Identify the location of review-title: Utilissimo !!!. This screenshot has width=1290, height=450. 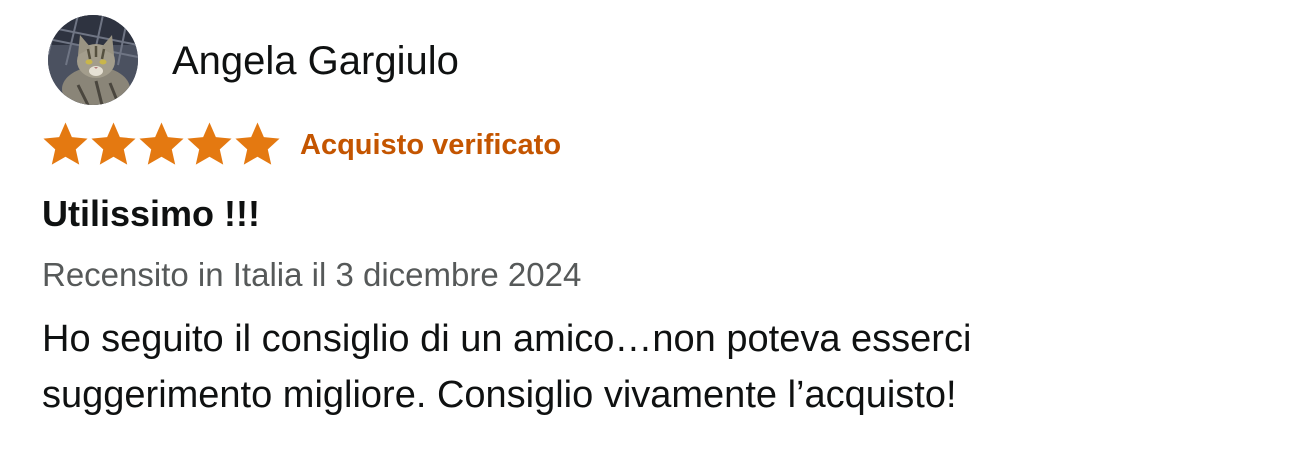
(151, 214).